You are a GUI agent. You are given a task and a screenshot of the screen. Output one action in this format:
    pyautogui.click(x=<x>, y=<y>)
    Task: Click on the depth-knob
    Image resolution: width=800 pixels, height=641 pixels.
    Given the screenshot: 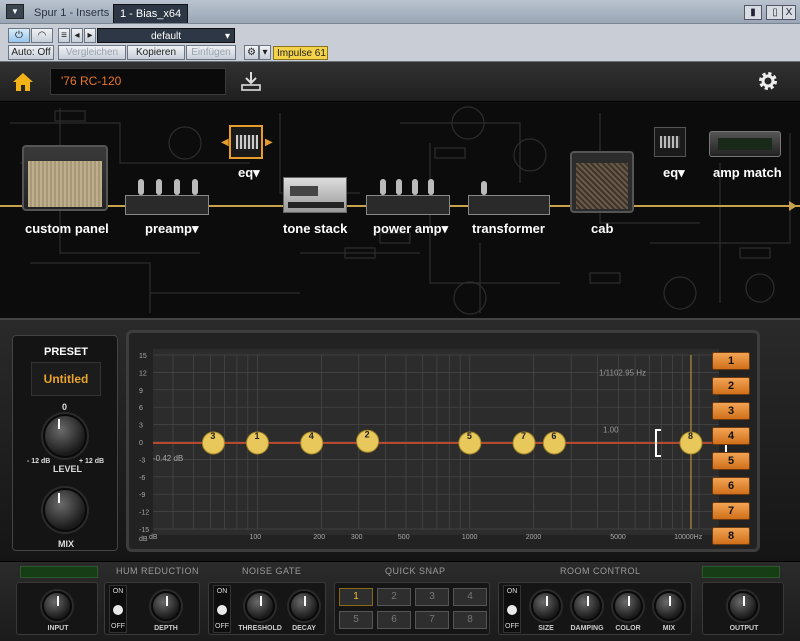 What is the action you would take?
    pyautogui.click(x=166, y=606)
    